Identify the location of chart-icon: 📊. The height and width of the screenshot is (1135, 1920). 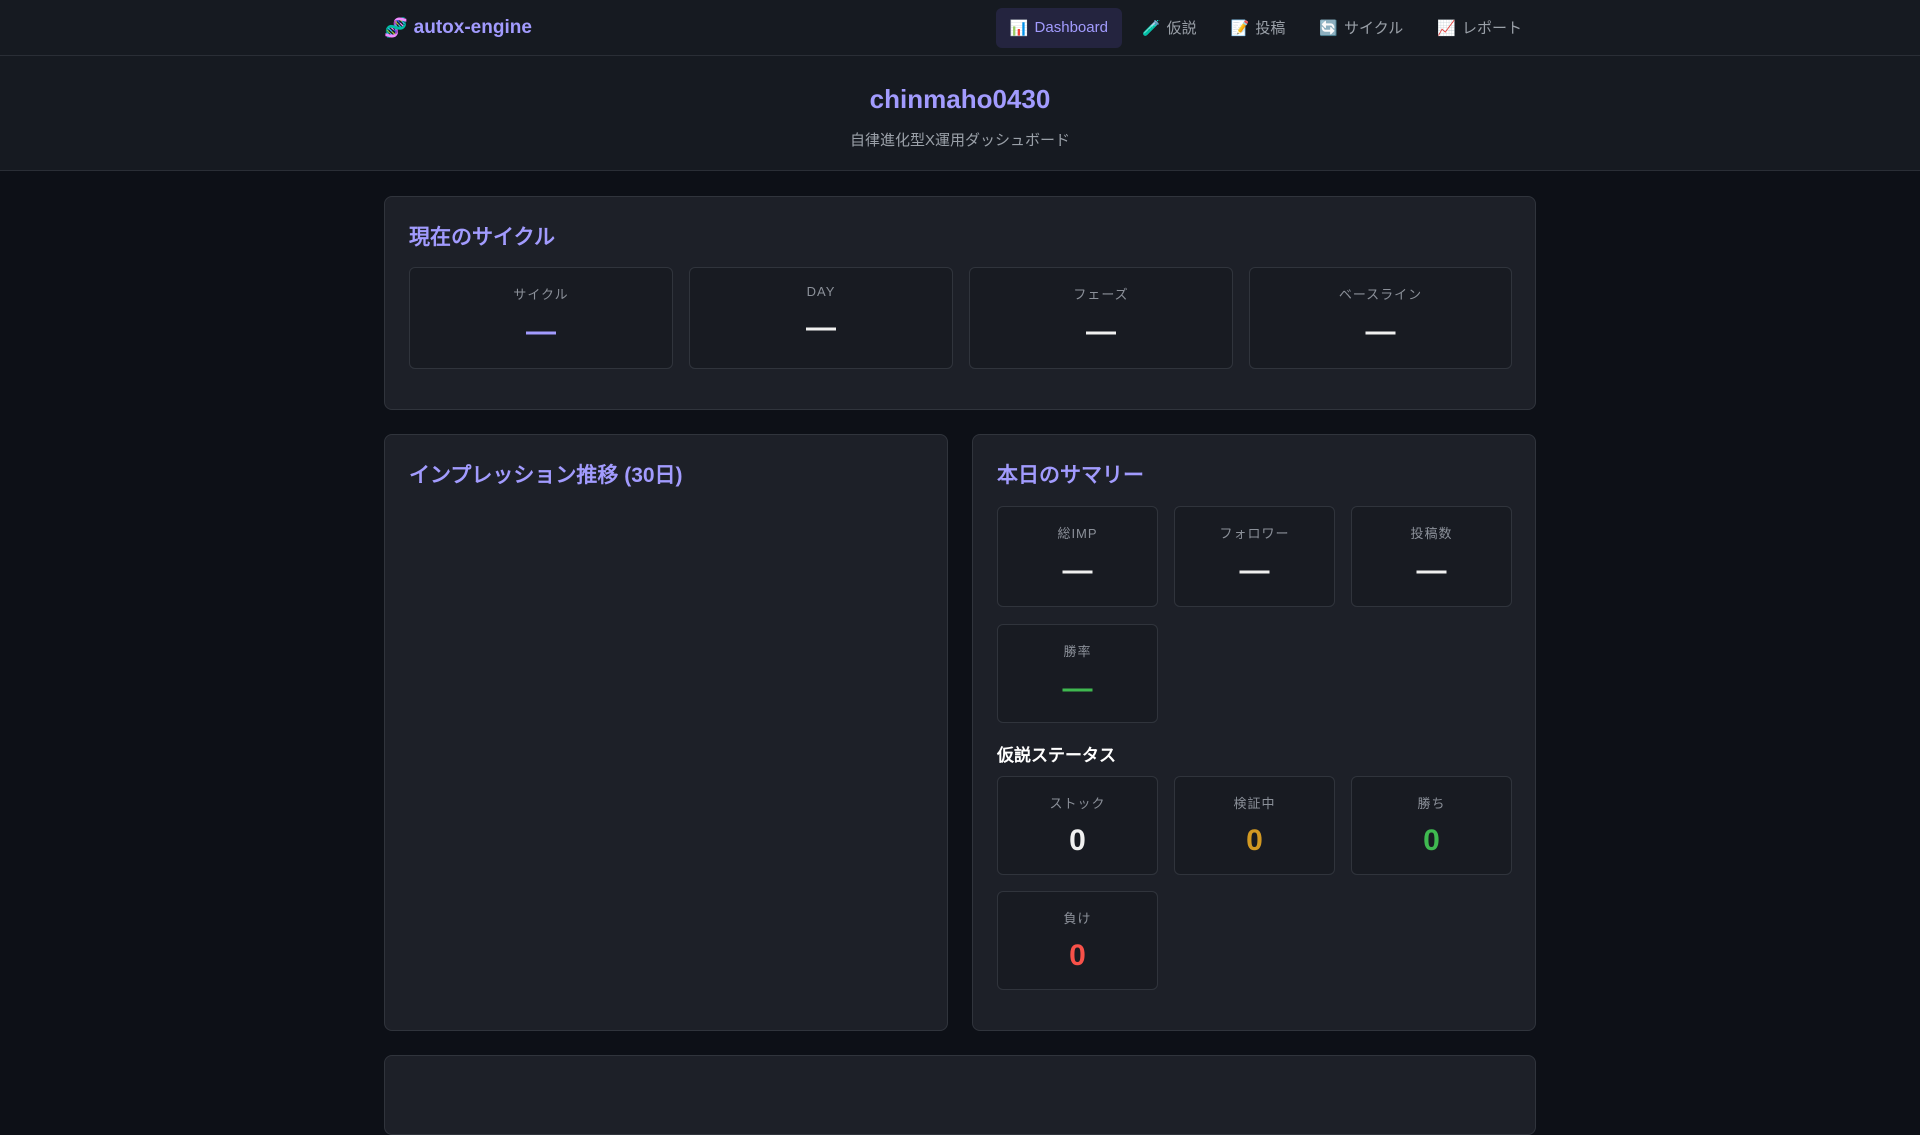
(1019, 28).